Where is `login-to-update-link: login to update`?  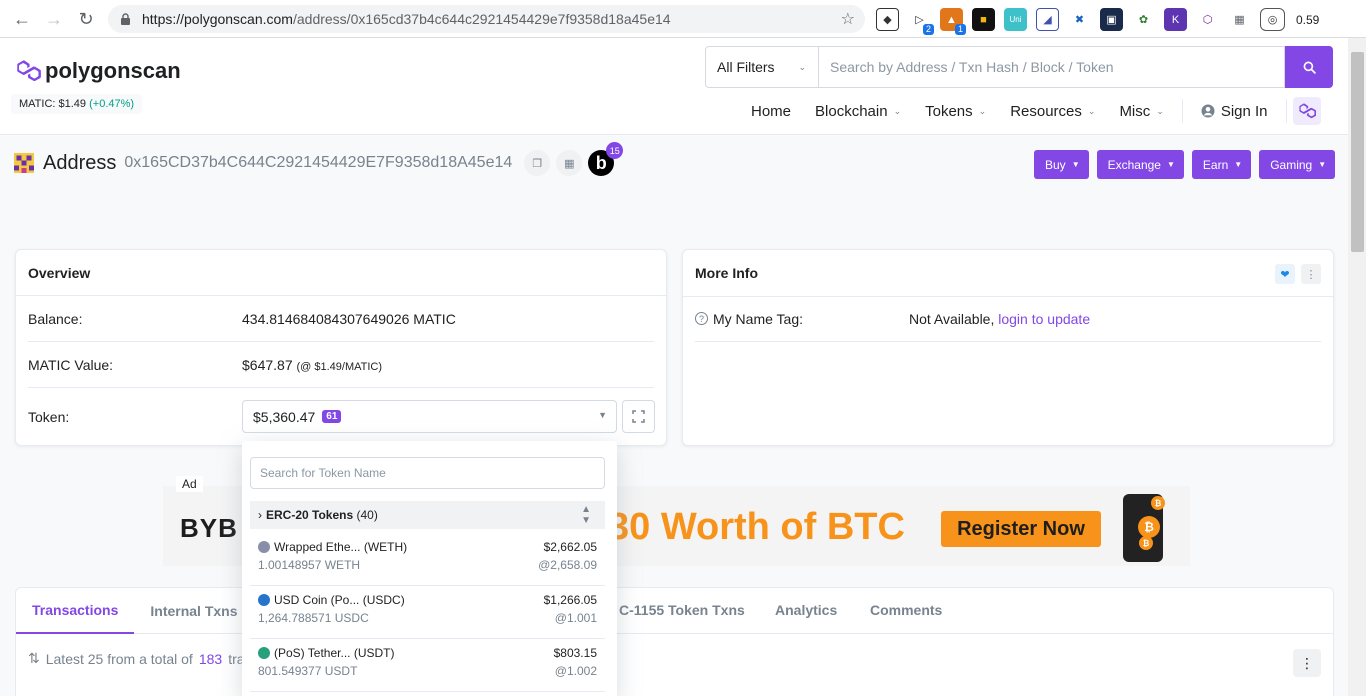
login-to-update-link: login to update is located at coordinates (1044, 319).